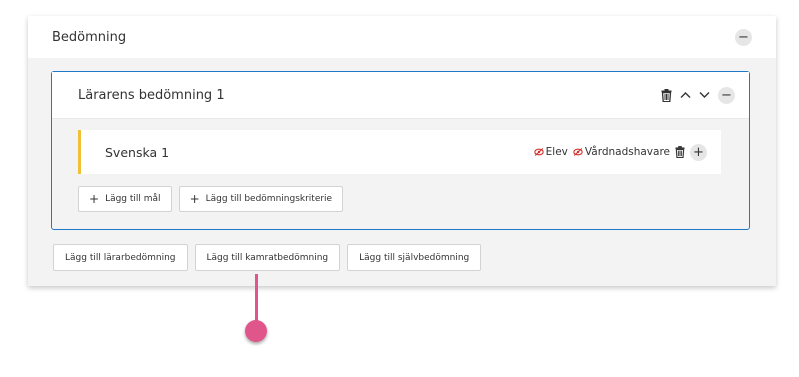  Describe the element at coordinates (151, 95) in the screenshot. I see `assessment-title: Lärarens bedömning 1` at that location.